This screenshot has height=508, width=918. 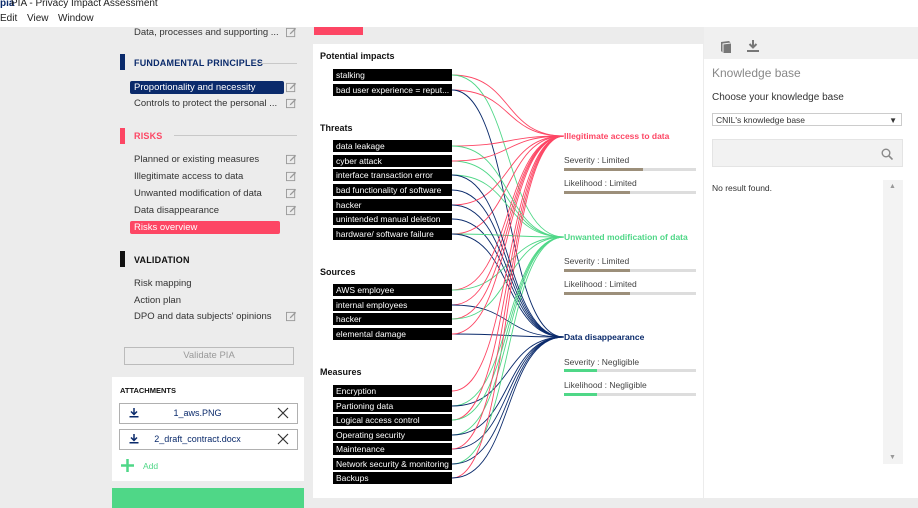 I want to click on sidebar-item-risk-mapping: Risk mapping, so click(x=163, y=283).